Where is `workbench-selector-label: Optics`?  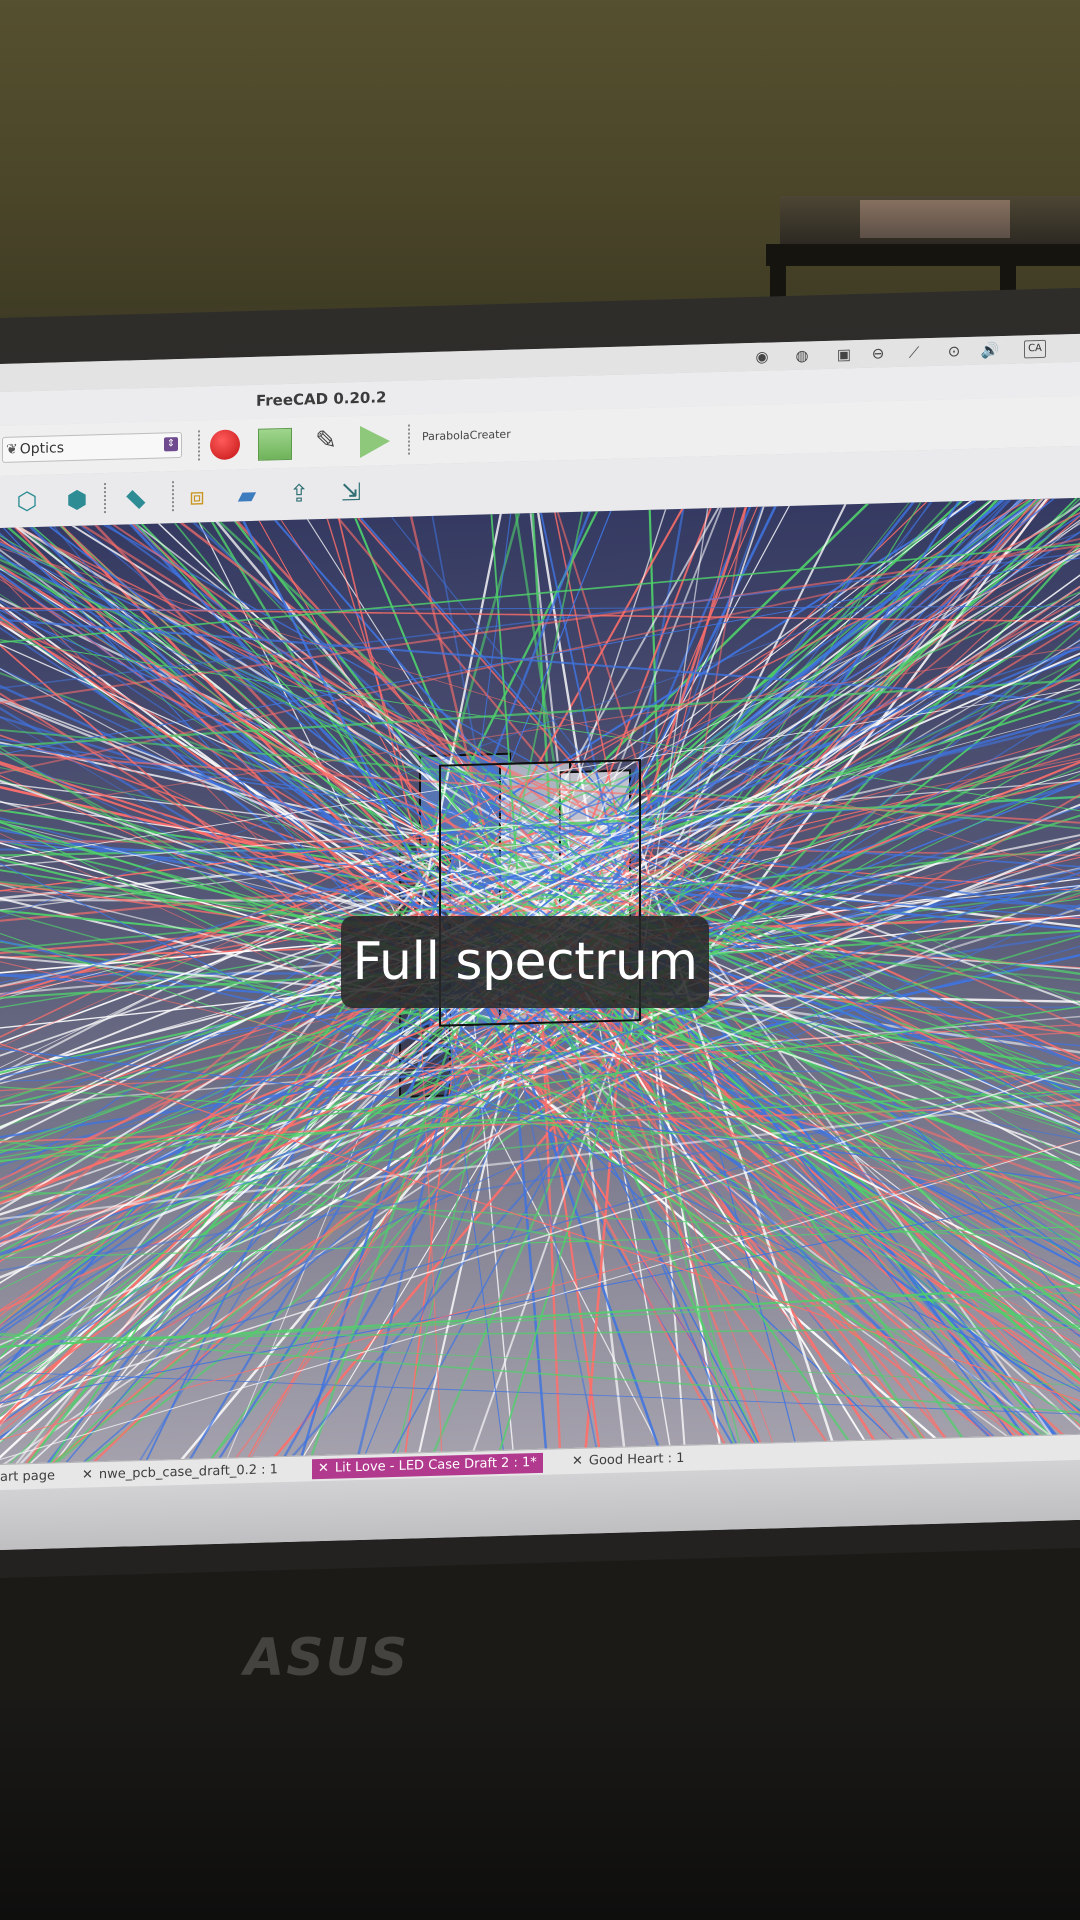
workbench-selector-label: Optics is located at coordinates (42, 449).